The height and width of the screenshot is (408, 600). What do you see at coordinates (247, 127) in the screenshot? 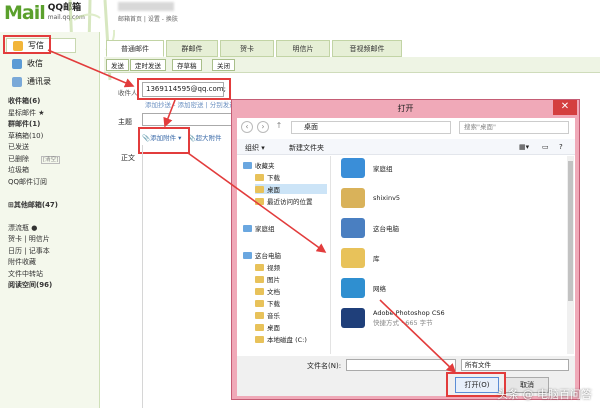
I see `back-icon: ‹` at bounding box center [247, 127].